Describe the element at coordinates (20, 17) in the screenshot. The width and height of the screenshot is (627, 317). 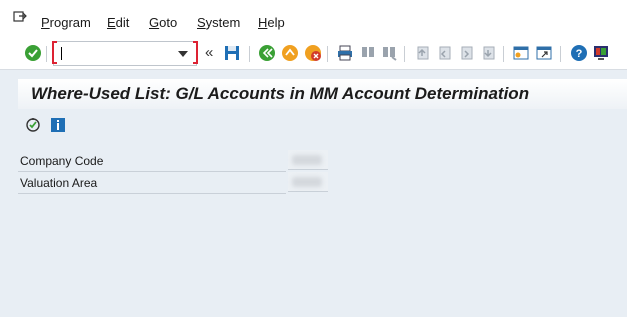
I see `menu-exit-icon` at that location.